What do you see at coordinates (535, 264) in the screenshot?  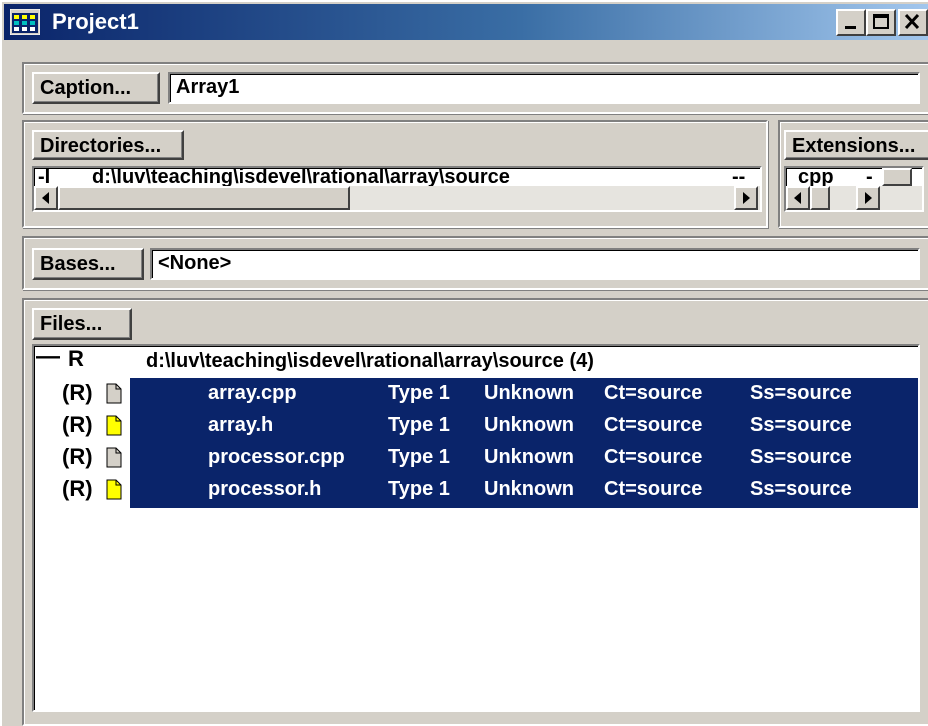 I see `bases-input: <None>` at bounding box center [535, 264].